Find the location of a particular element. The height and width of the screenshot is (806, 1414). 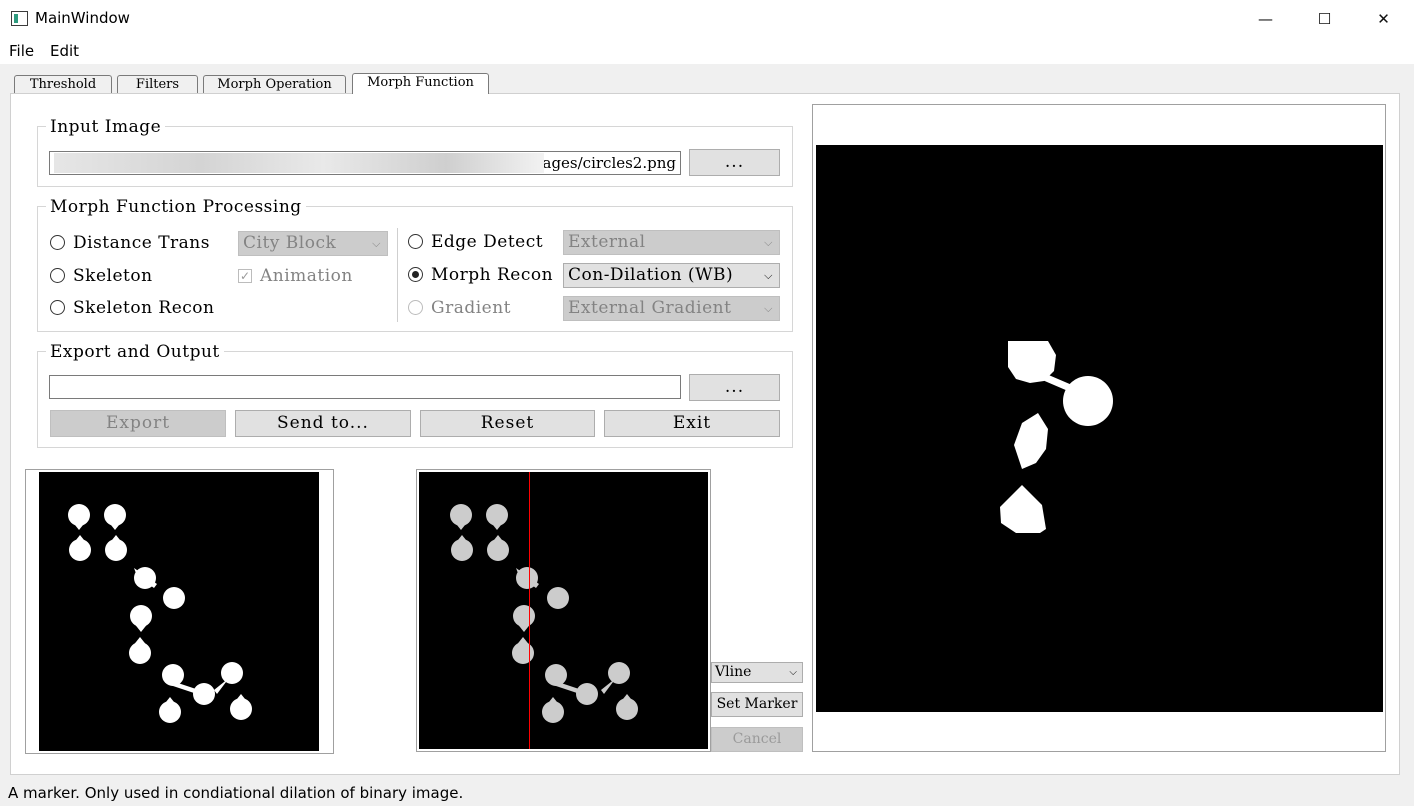

title-bar is located at coordinates (707, 19).